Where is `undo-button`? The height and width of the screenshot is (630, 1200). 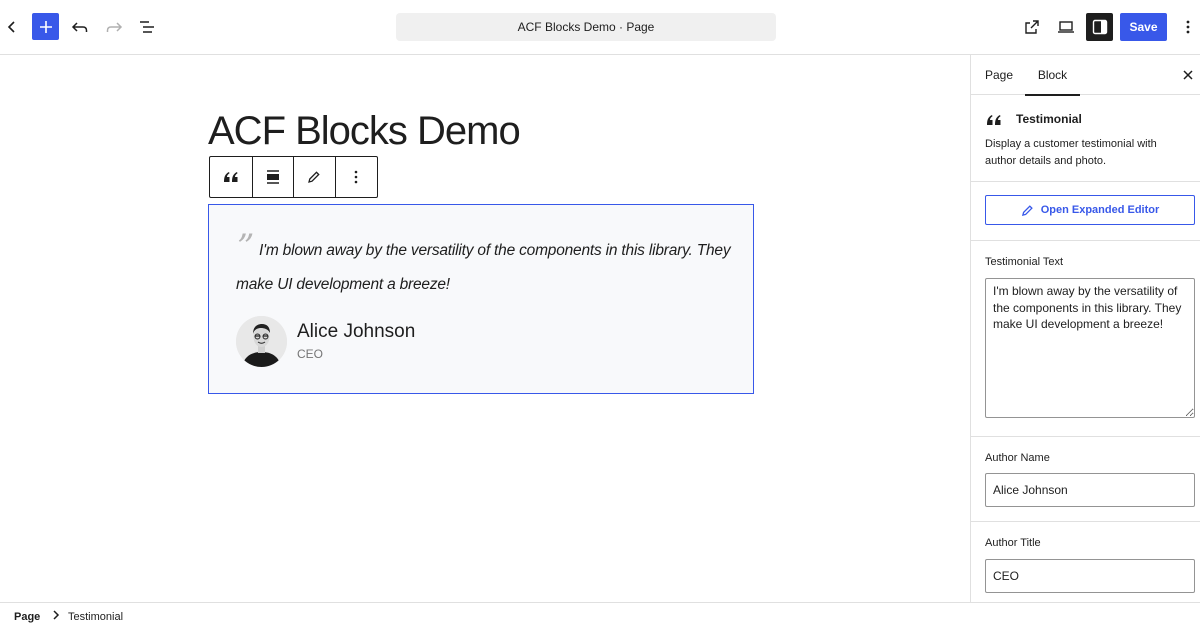 undo-button is located at coordinates (80, 27).